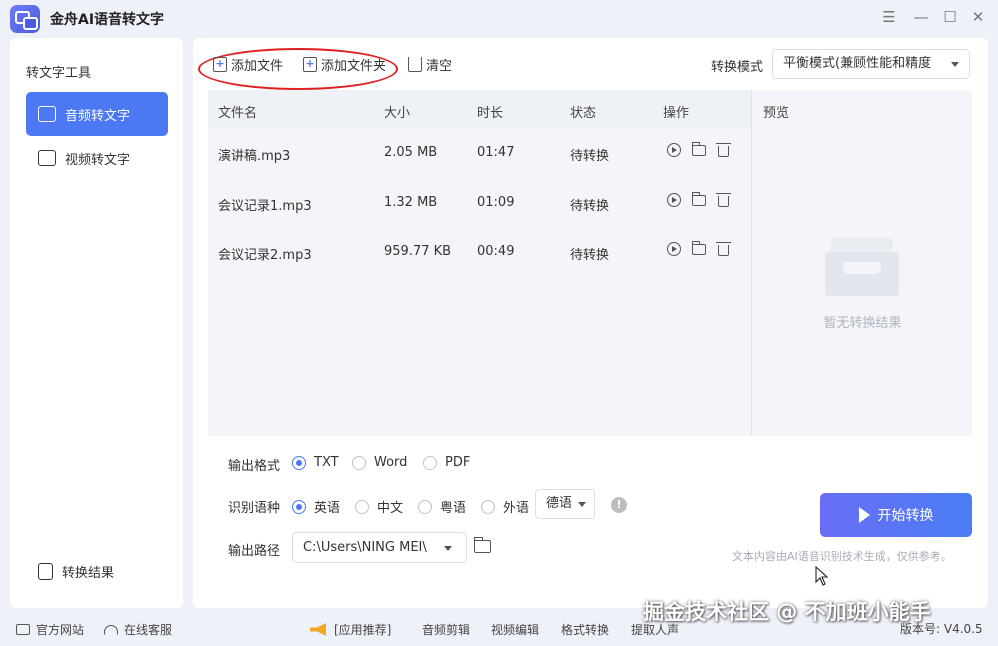  I want to click on browse-folder-icon, so click(482, 545).